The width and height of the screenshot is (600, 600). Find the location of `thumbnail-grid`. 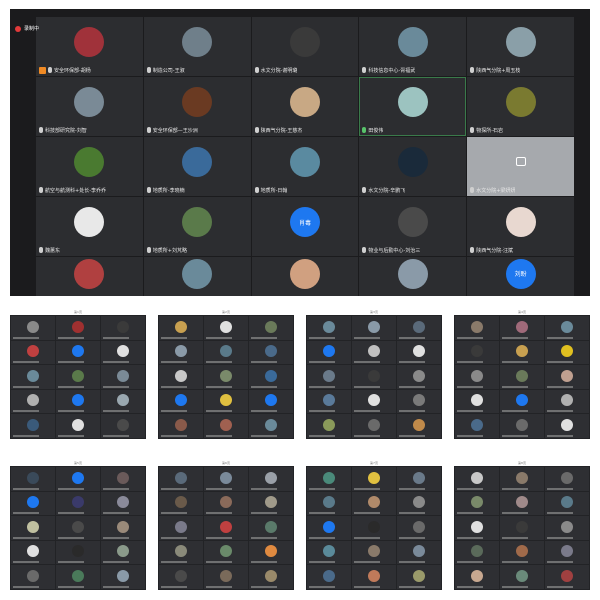

thumbnail-grid is located at coordinates (522, 528).